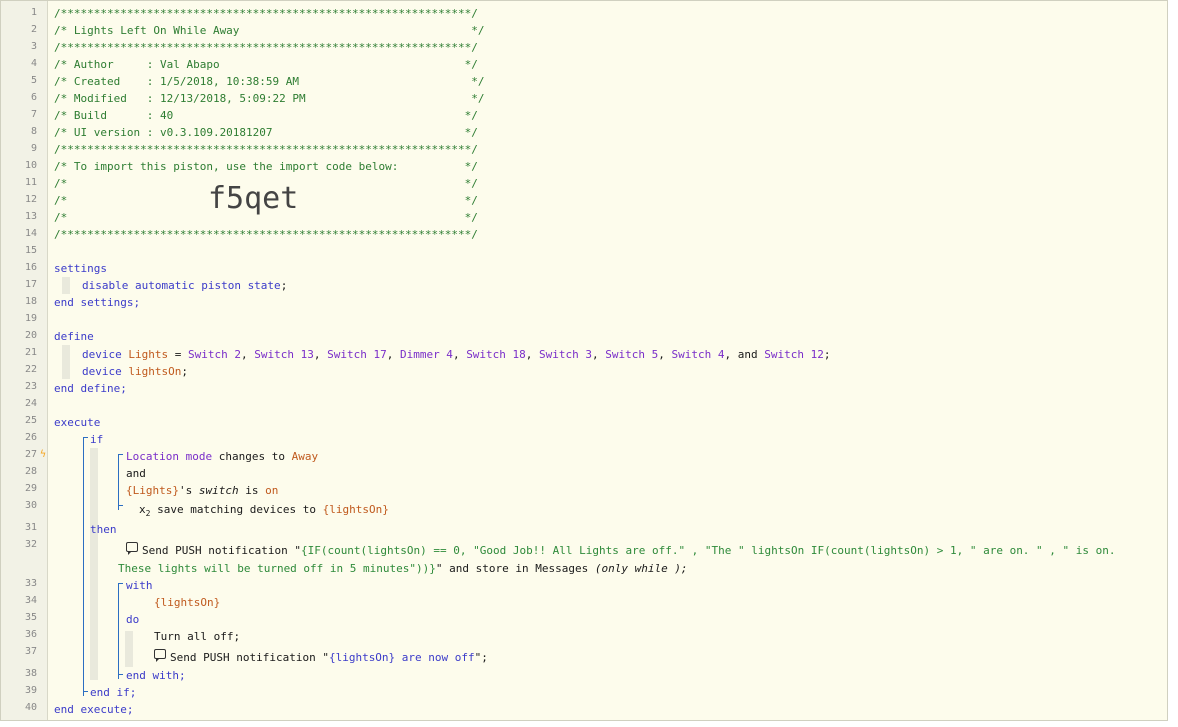 This screenshot has height=727, width=1178. I want to click on end-if-keyword: end if;, so click(113, 692).